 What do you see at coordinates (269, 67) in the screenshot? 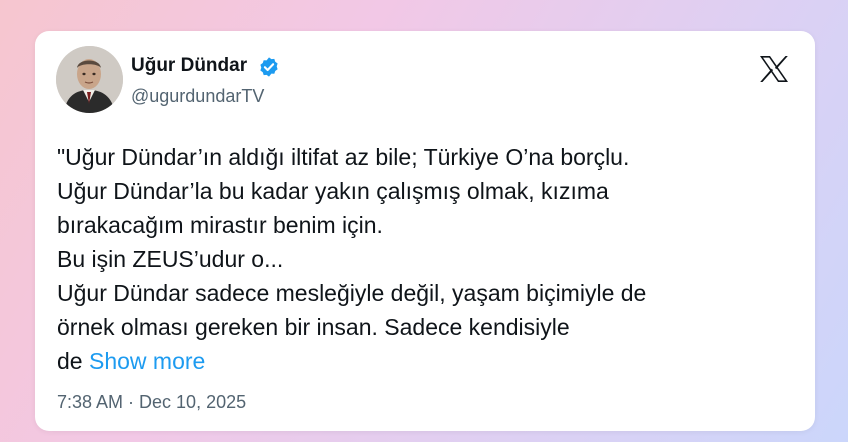
I see `verified-badge-icon` at bounding box center [269, 67].